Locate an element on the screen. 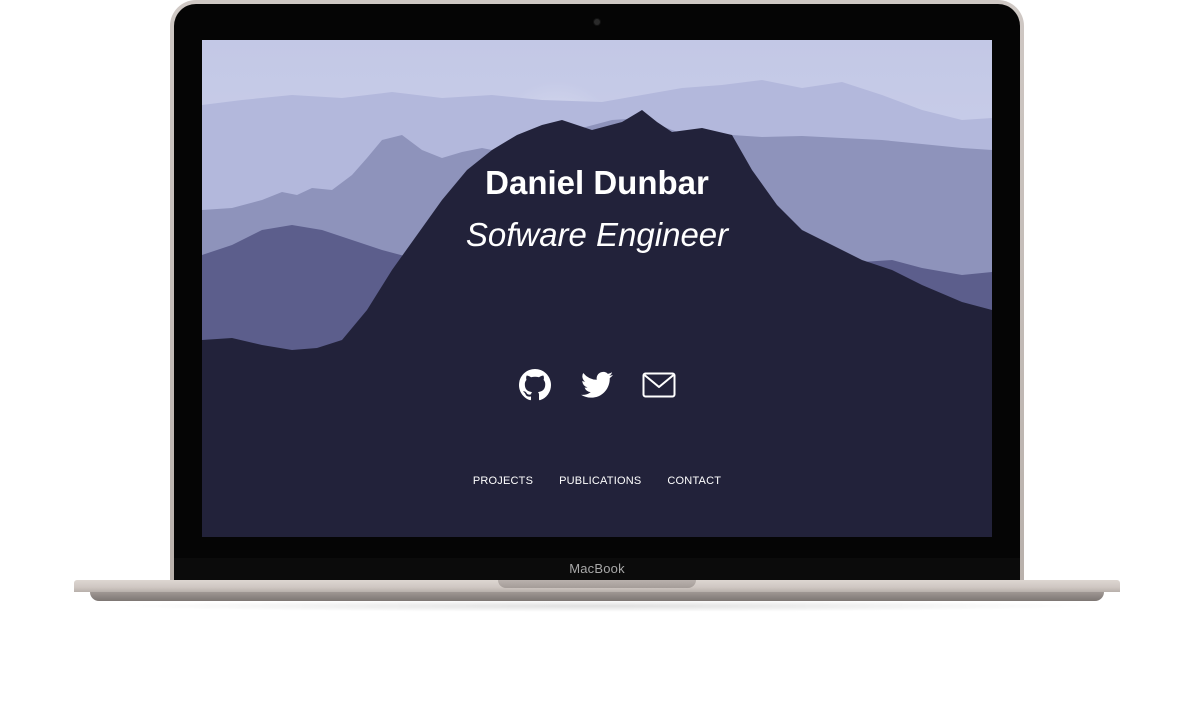 The height and width of the screenshot is (727, 1204). nav-projects: PROJECTS is located at coordinates (503, 481).